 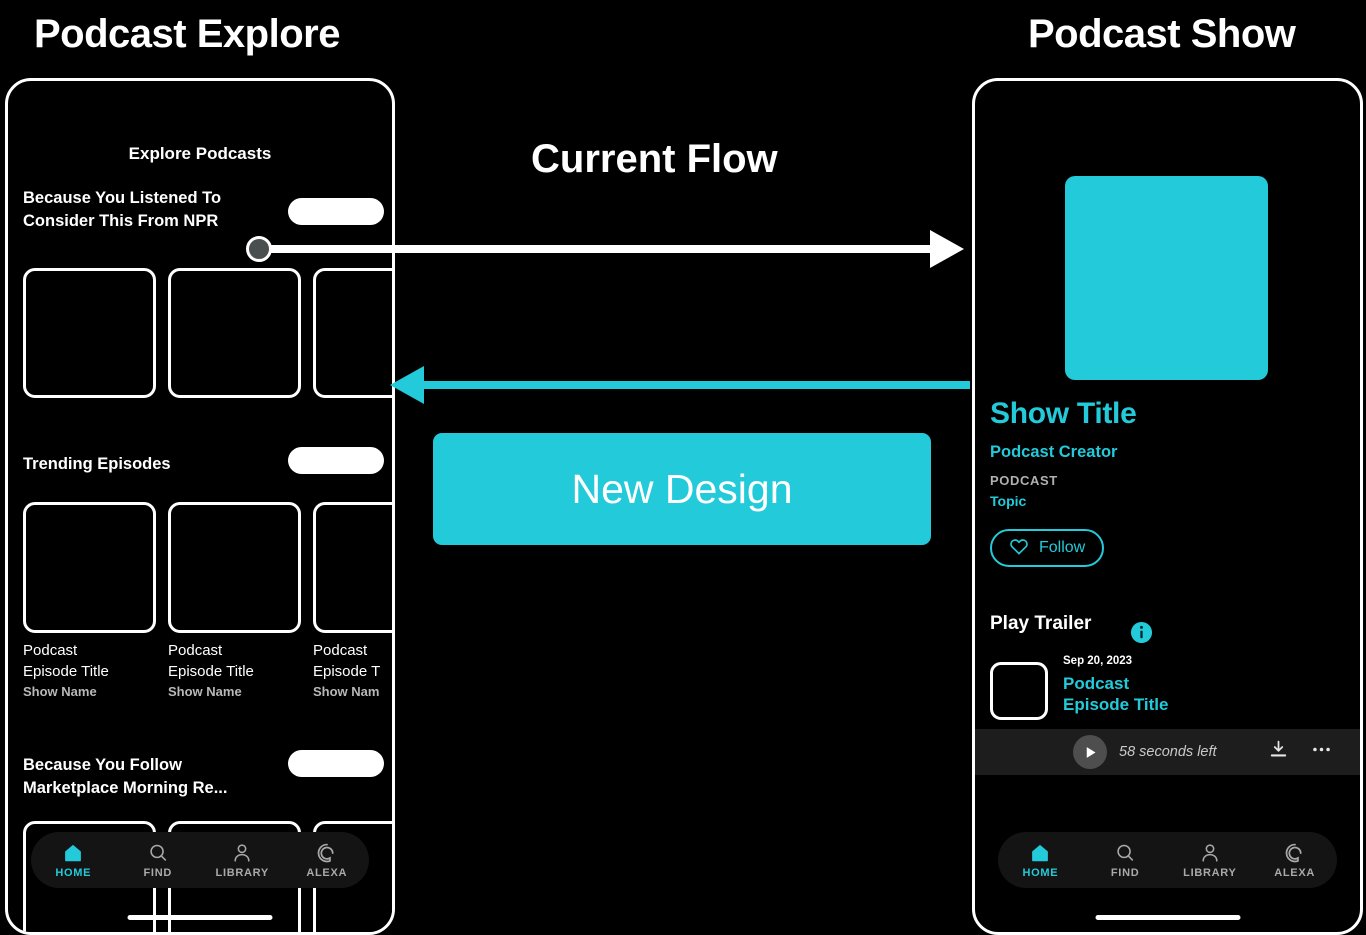 What do you see at coordinates (1162, 34) in the screenshot?
I see `right-screen-title: Podcast Show` at bounding box center [1162, 34].